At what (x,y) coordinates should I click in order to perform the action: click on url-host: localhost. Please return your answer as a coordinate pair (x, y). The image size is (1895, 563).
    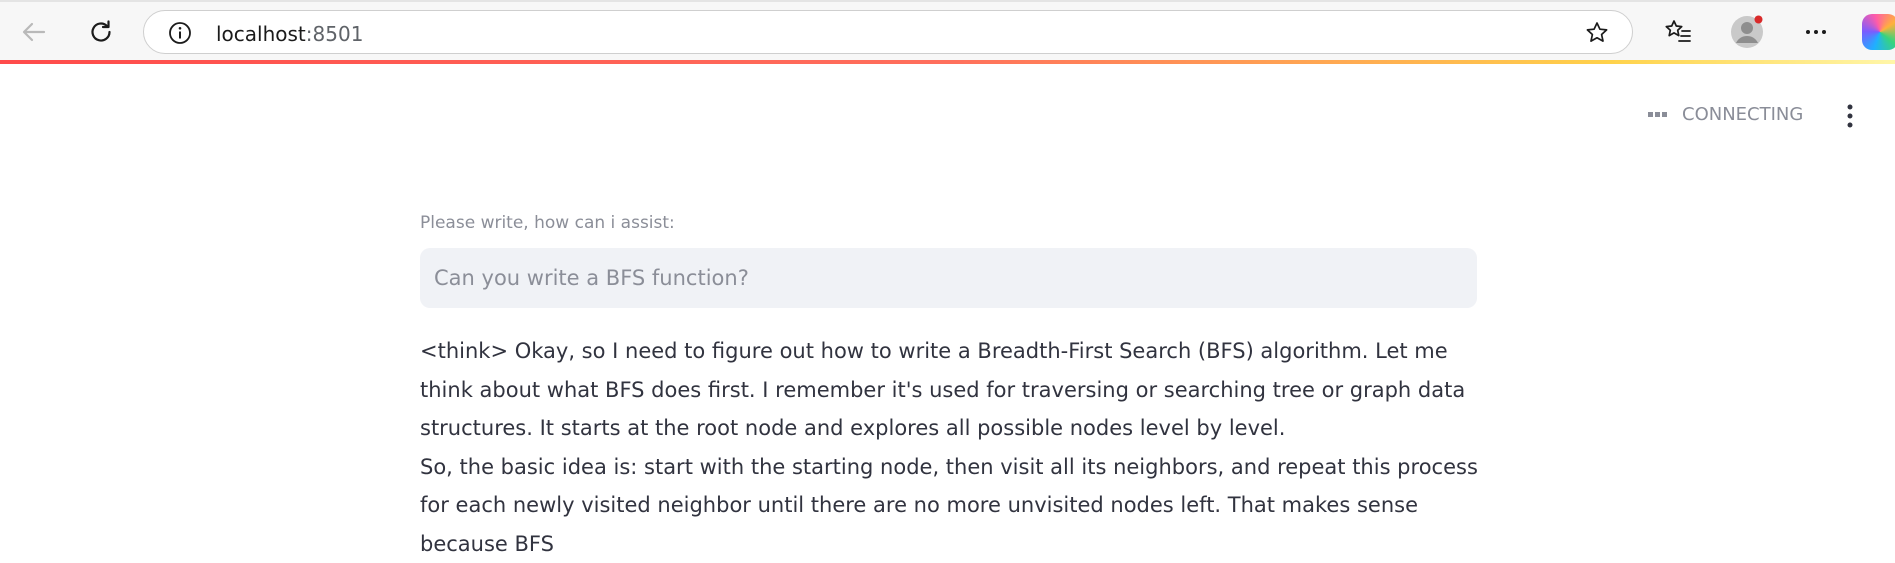
    Looking at the image, I should click on (261, 34).